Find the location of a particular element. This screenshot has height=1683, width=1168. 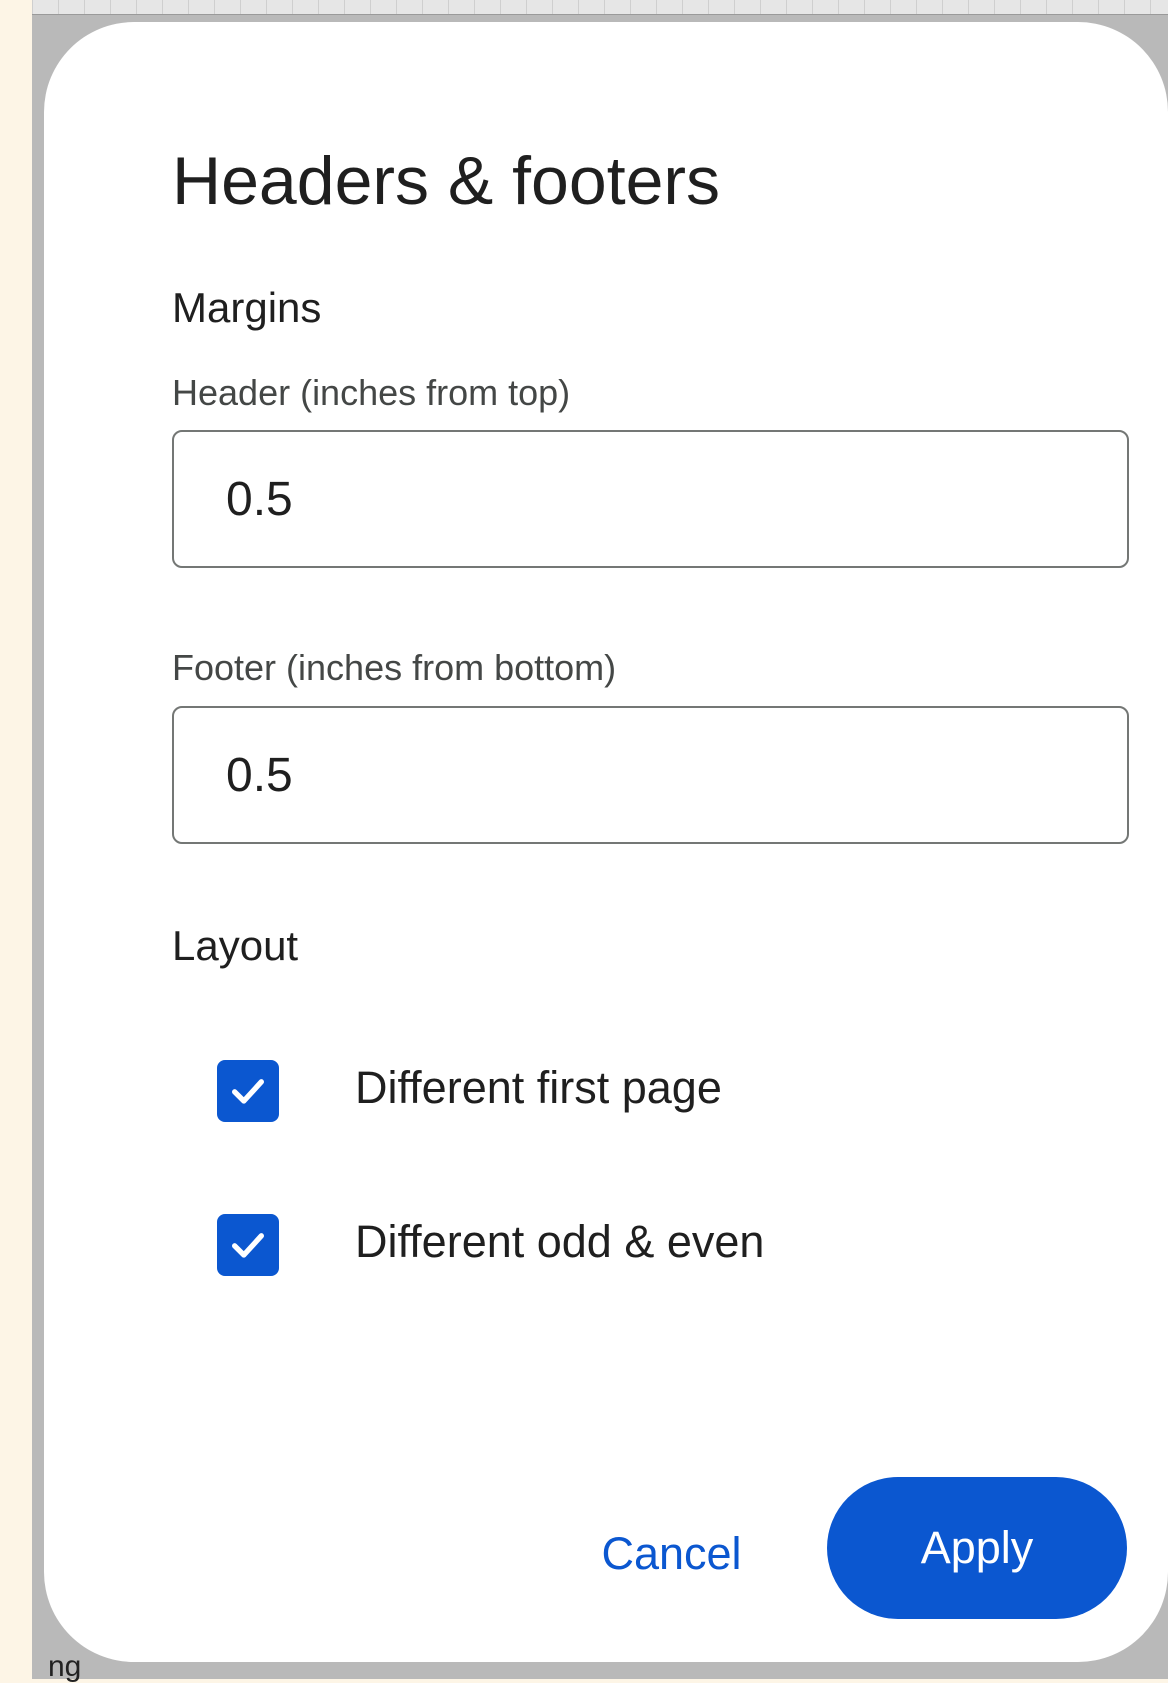

footer-margin-input is located at coordinates (650, 775).